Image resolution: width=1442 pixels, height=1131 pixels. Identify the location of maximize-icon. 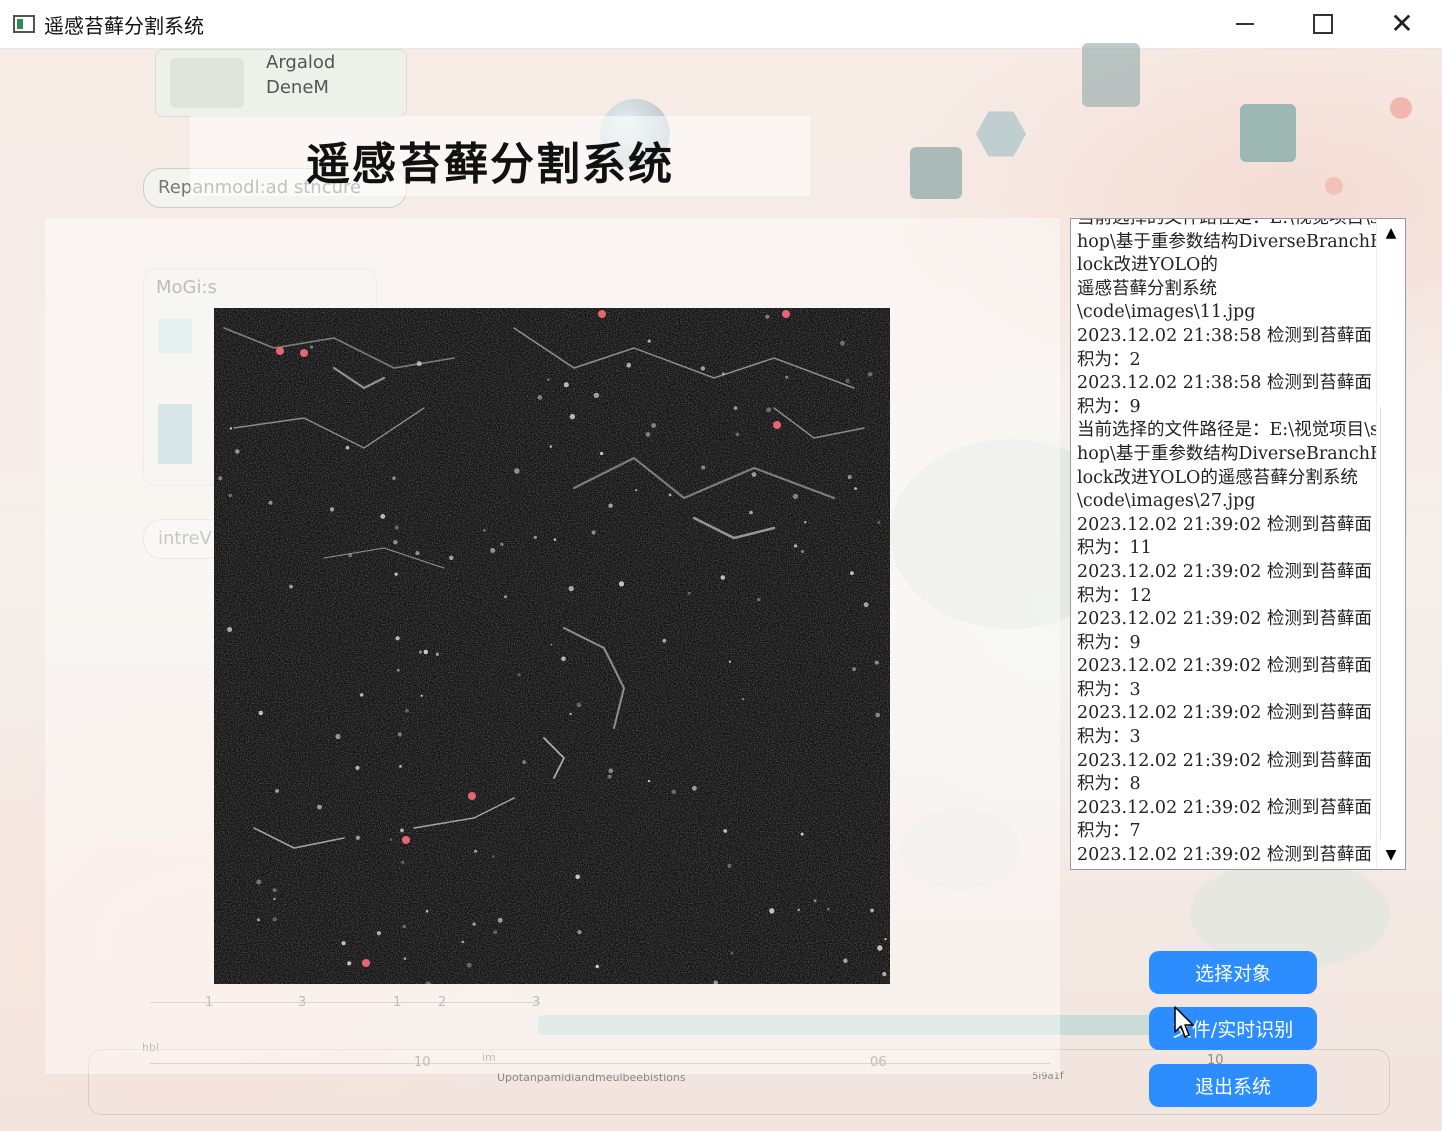
(1323, 24).